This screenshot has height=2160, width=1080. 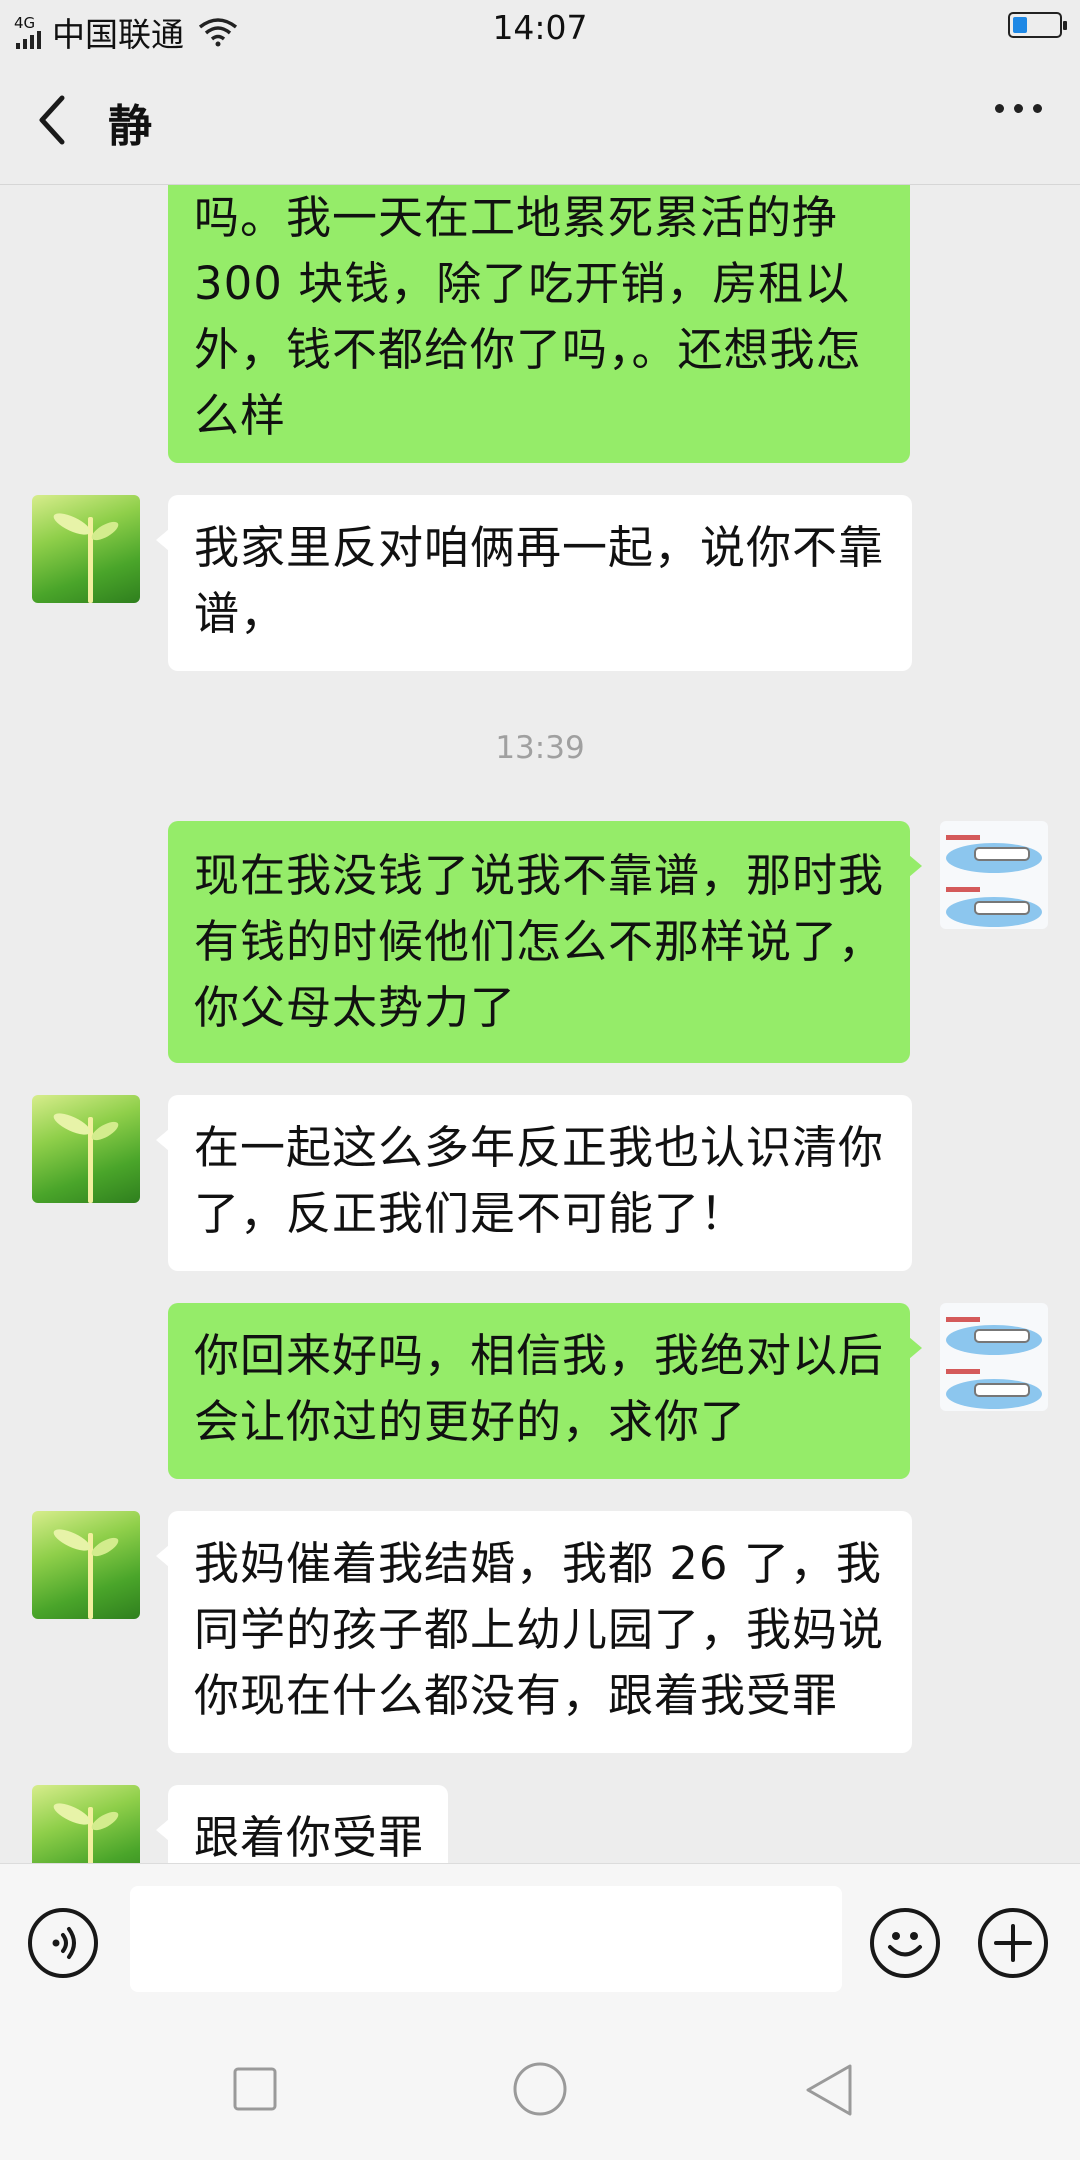 I want to click on chat-header: 静, so click(x=540, y=120).